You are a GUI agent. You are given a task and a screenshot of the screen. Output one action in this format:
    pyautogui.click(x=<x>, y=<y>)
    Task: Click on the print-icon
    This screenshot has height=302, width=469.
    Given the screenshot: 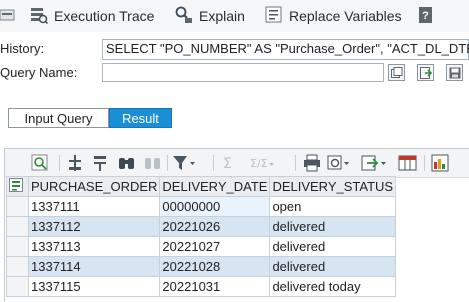 What is the action you would take?
    pyautogui.click(x=312, y=163)
    